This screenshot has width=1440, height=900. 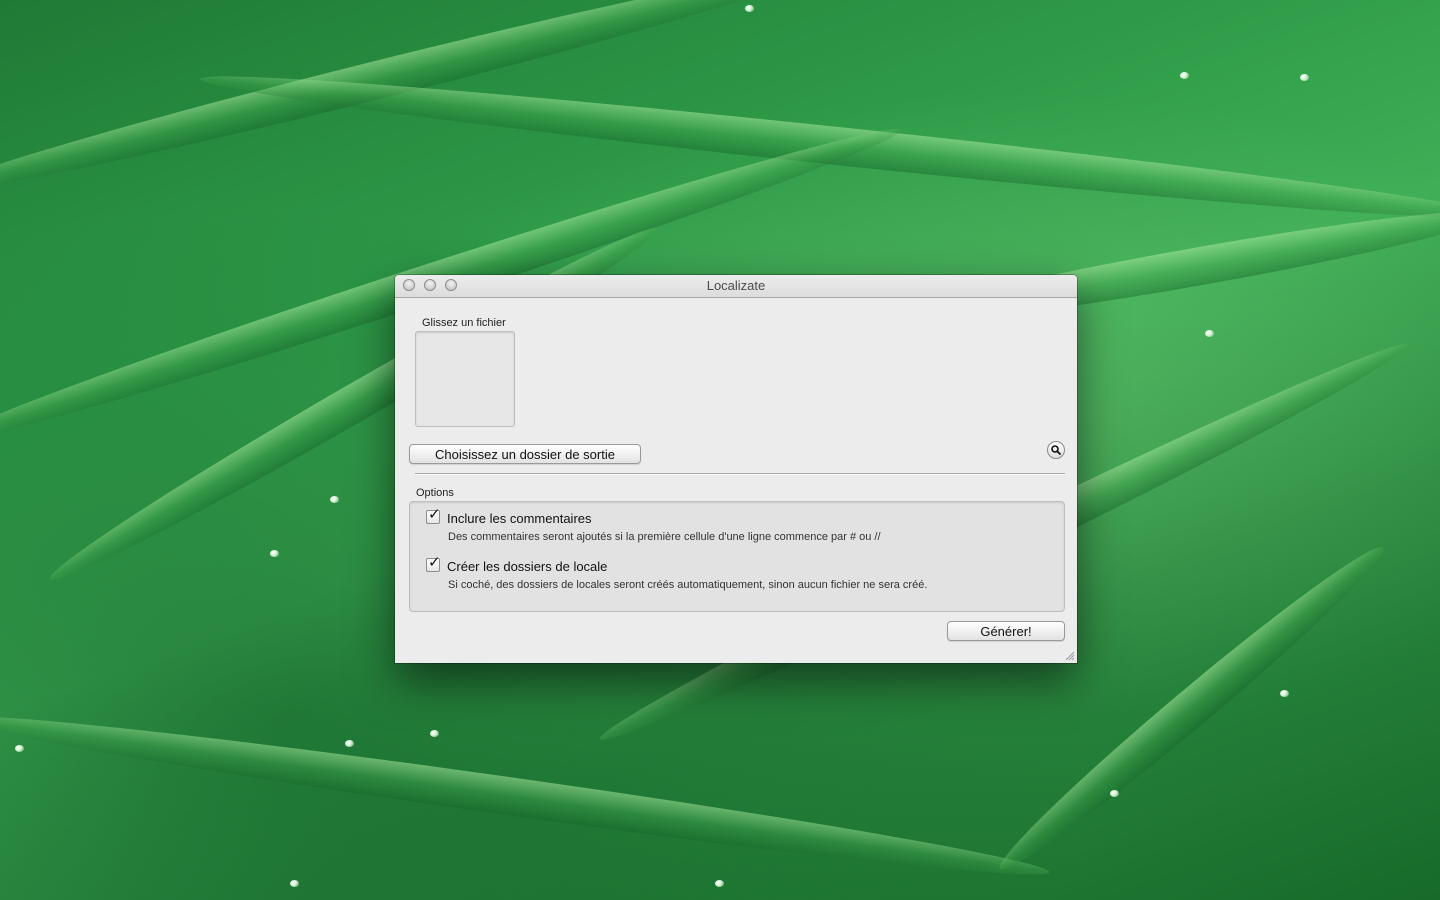 I want to click on choose-output-folder-button: Choisissez un dossier de sortie, so click(x=525, y=454).